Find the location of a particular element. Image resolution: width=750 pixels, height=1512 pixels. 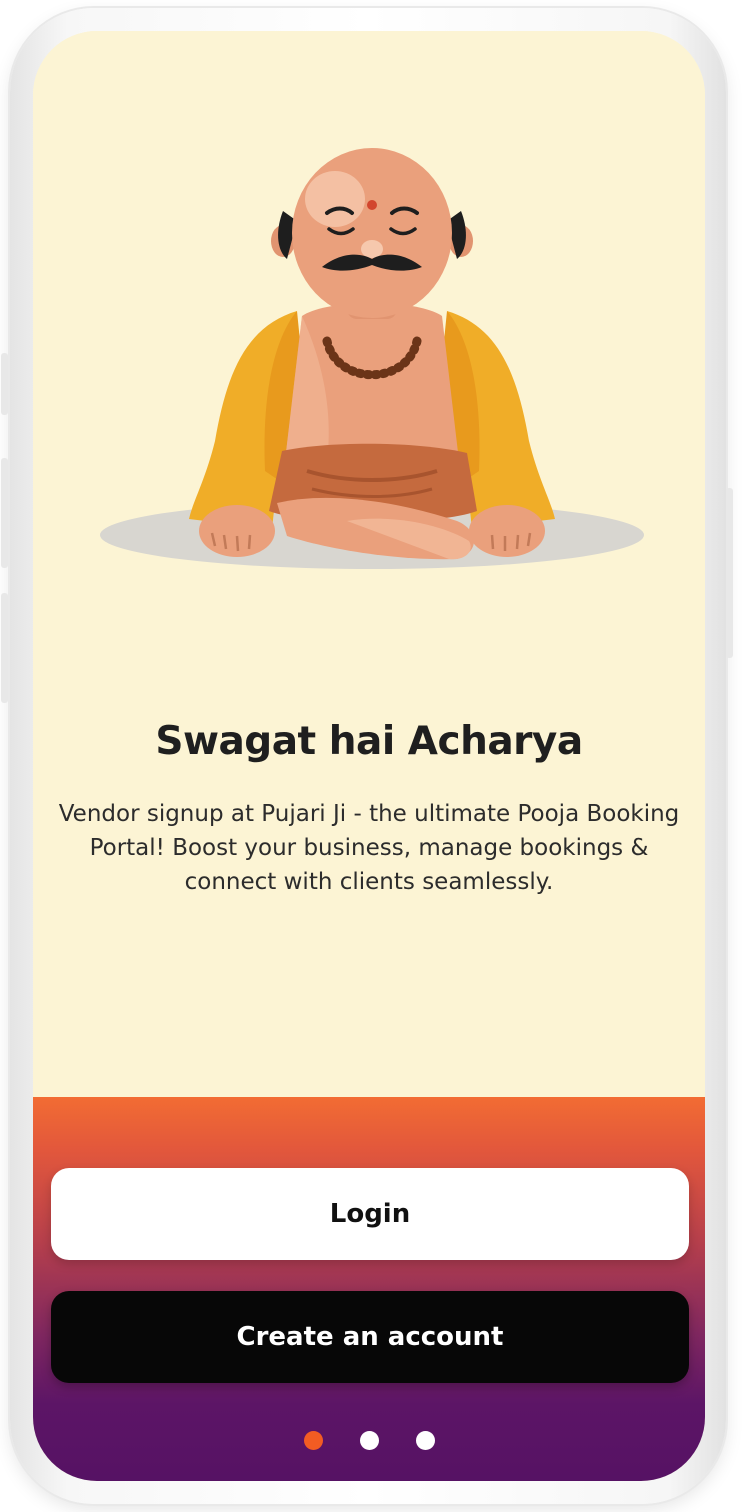

phone-volume-down-button is located at coordinates (4, 648).